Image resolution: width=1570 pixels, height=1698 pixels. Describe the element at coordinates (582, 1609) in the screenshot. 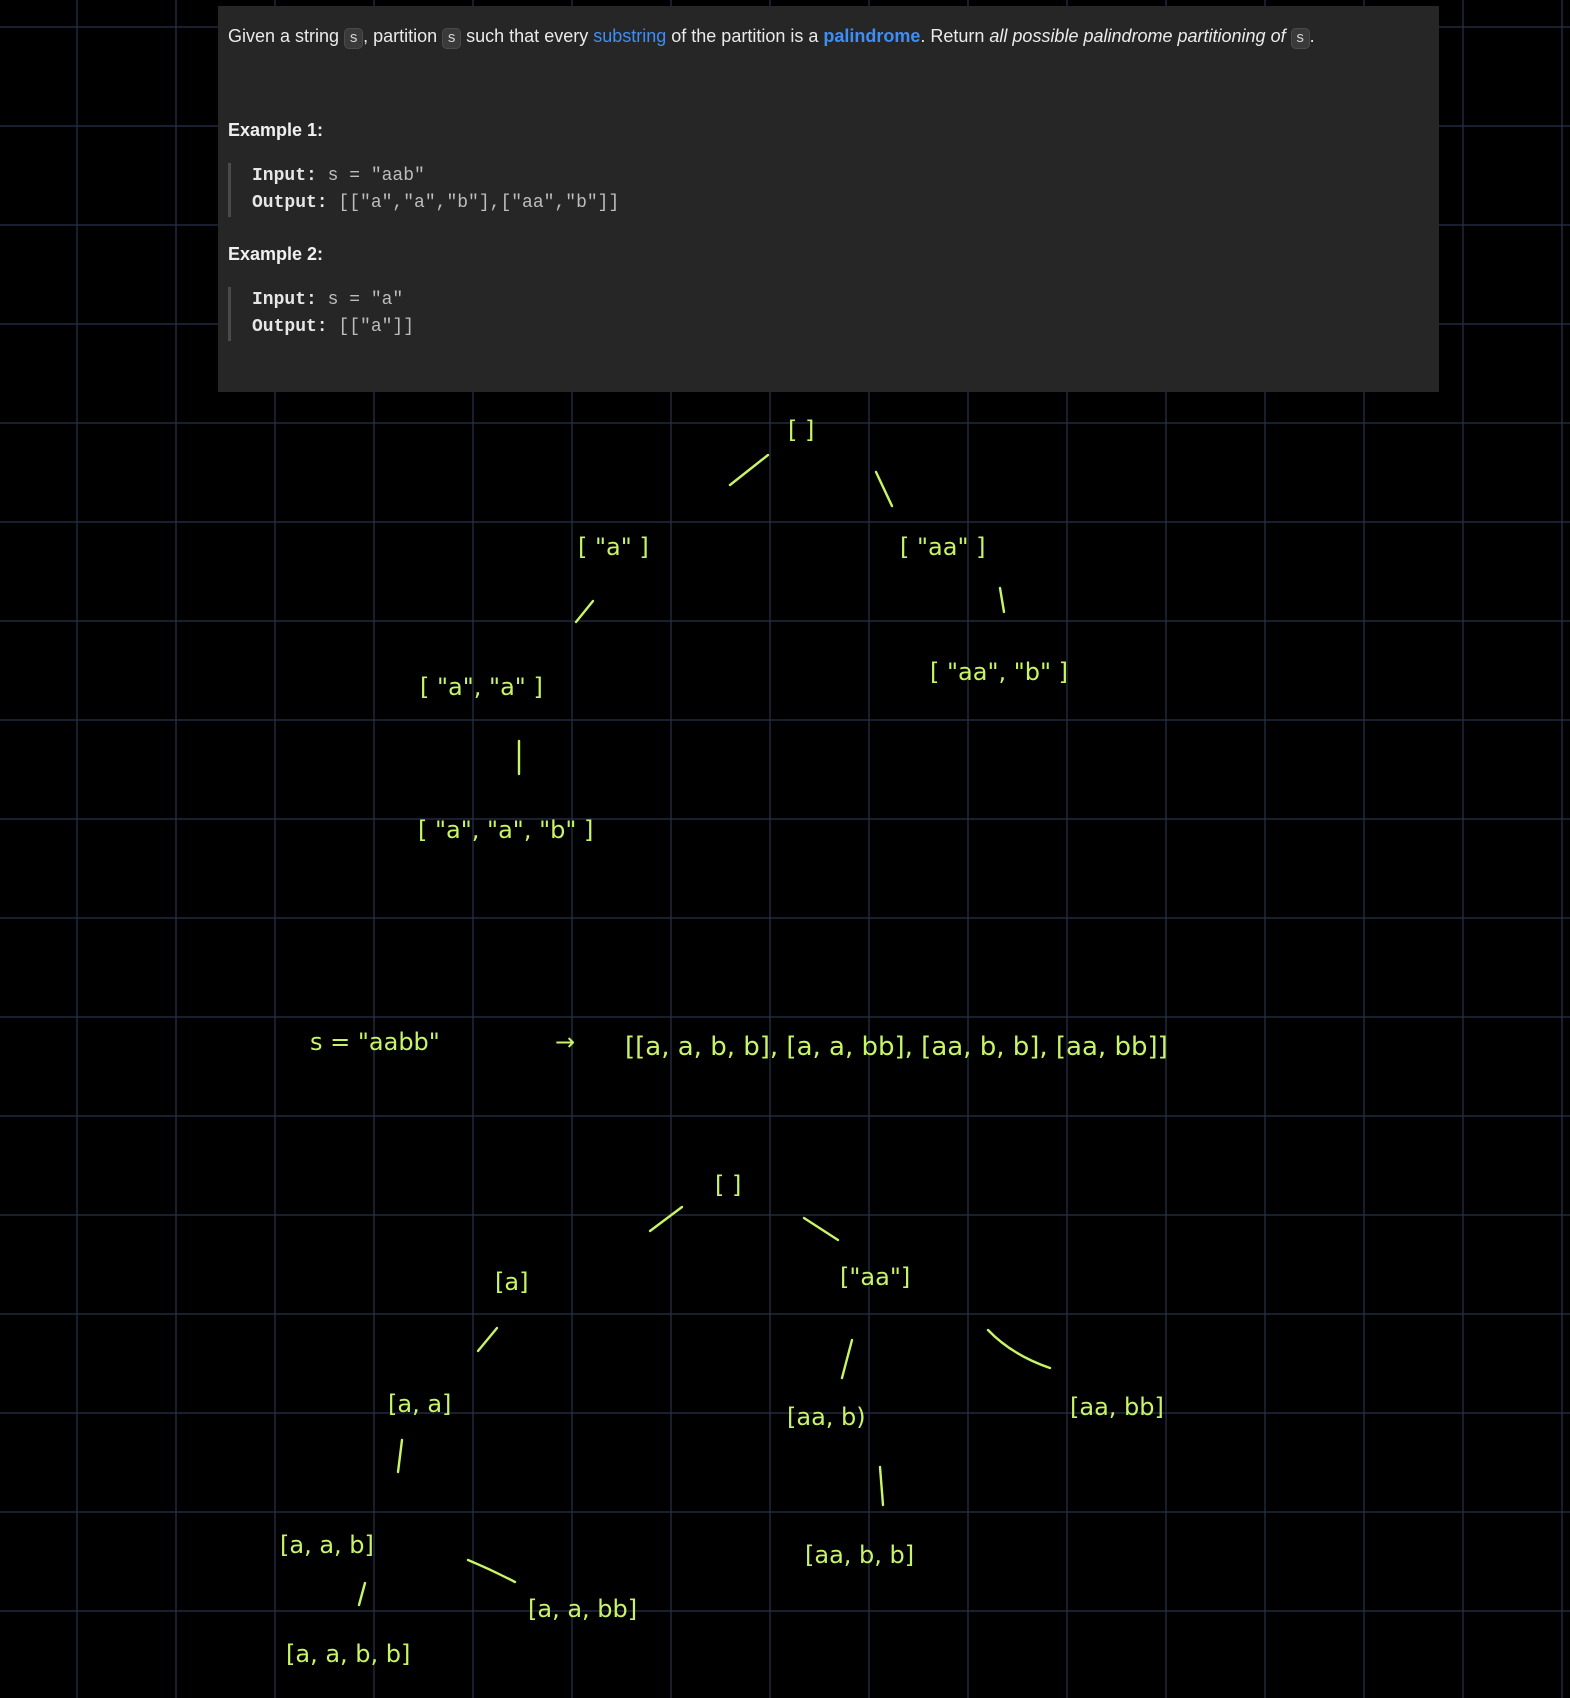

I see `tree2-node-a-a-bb: [a, a, bb]` at that location.